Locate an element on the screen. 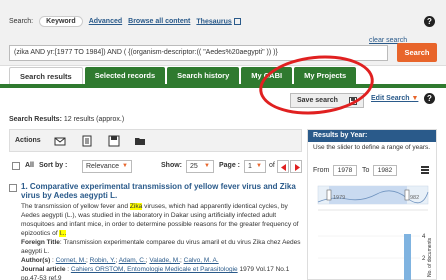 The height and width of the screenshot is (280, 446). result-checkbox is located at coordinates (13, 188).